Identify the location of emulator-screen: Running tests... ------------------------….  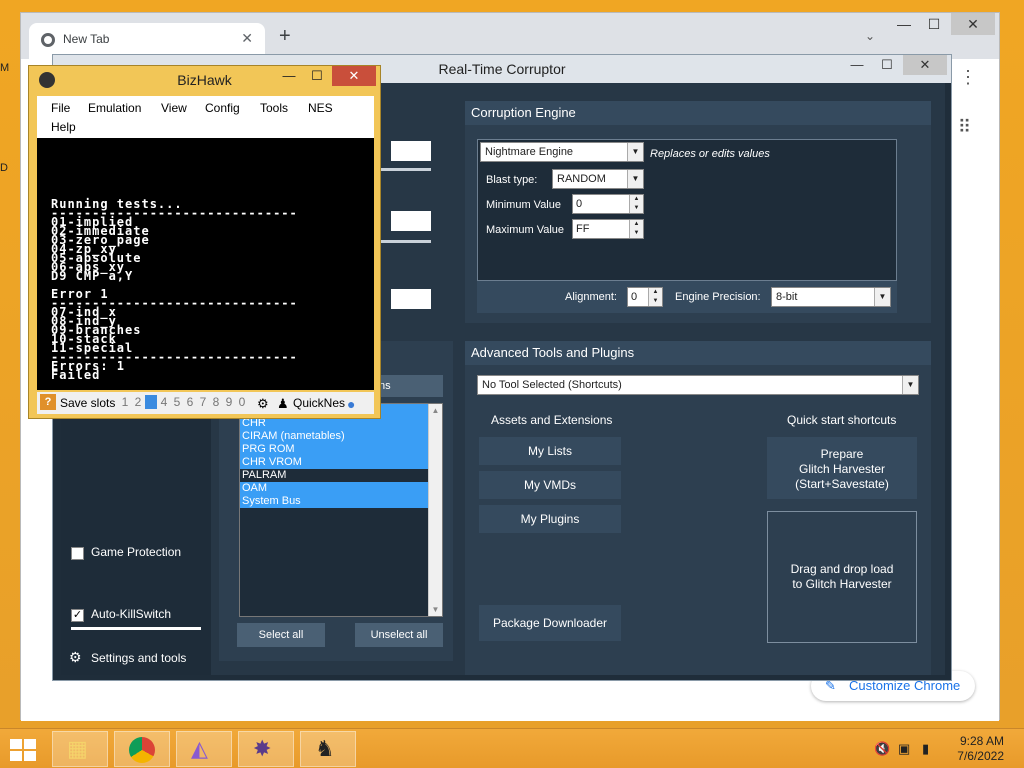
(205, 264).